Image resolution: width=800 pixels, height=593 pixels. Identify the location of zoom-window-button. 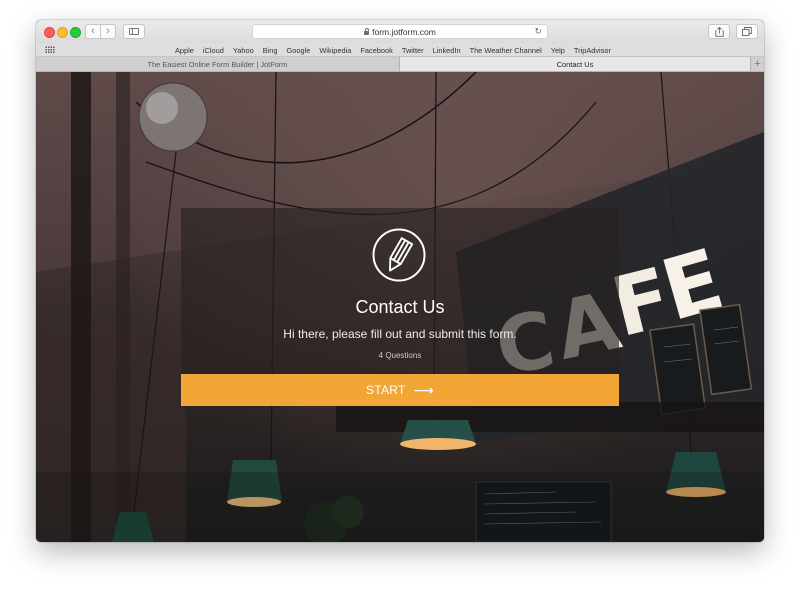
(75, 32).